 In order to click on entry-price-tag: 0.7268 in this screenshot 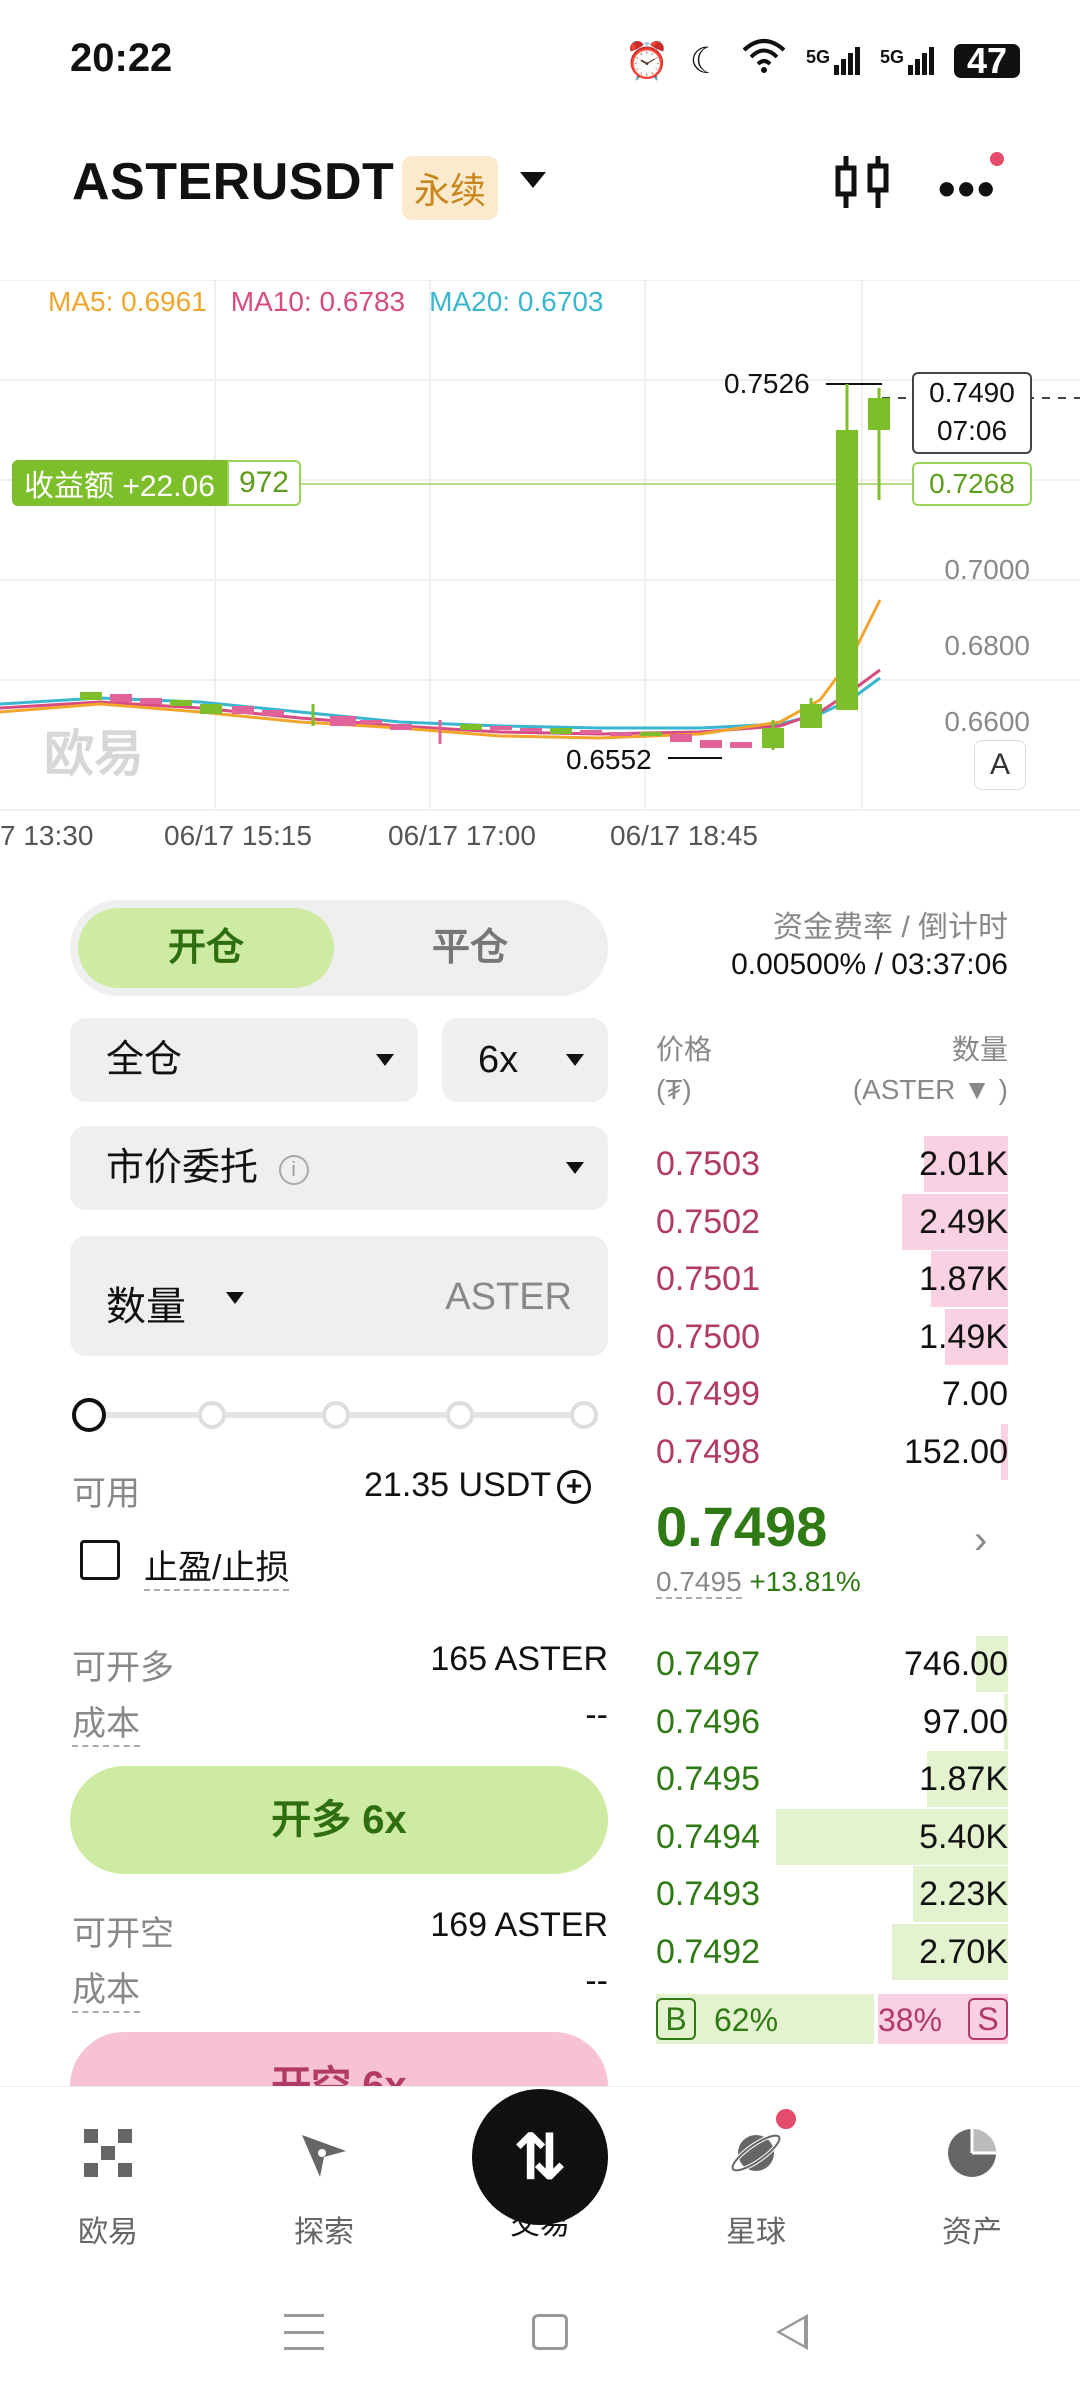, I will do `click(972, 484)`.